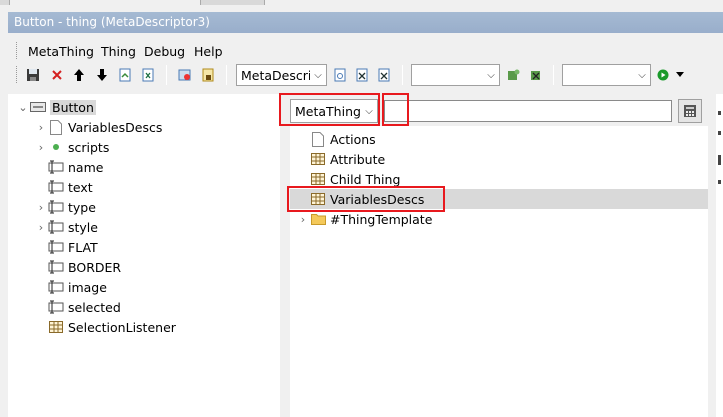  I want to click on list-item-attribute: Attribute, so click(347, 159).